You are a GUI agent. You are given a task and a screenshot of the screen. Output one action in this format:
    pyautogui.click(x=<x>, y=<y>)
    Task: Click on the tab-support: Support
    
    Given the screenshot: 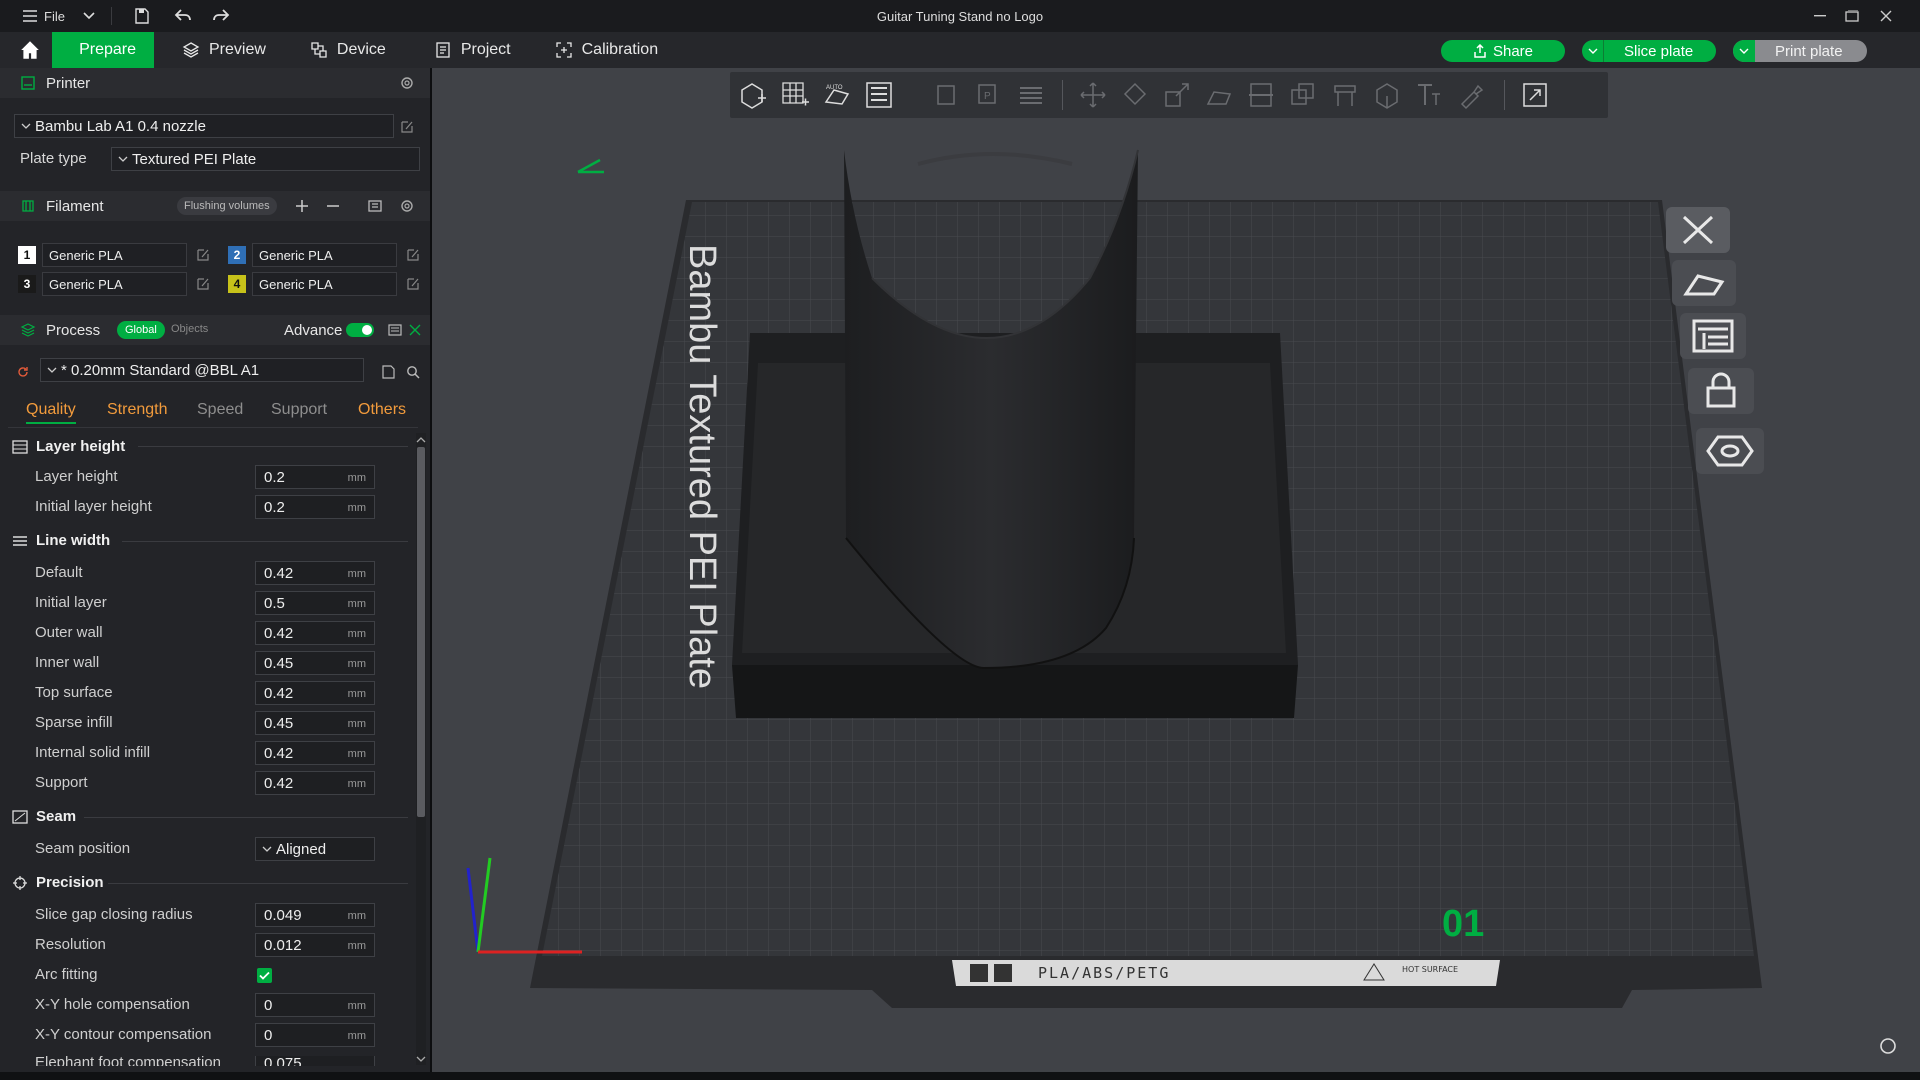 What is the action you would take?
    pyautogui.click(x=299, y=410)
    